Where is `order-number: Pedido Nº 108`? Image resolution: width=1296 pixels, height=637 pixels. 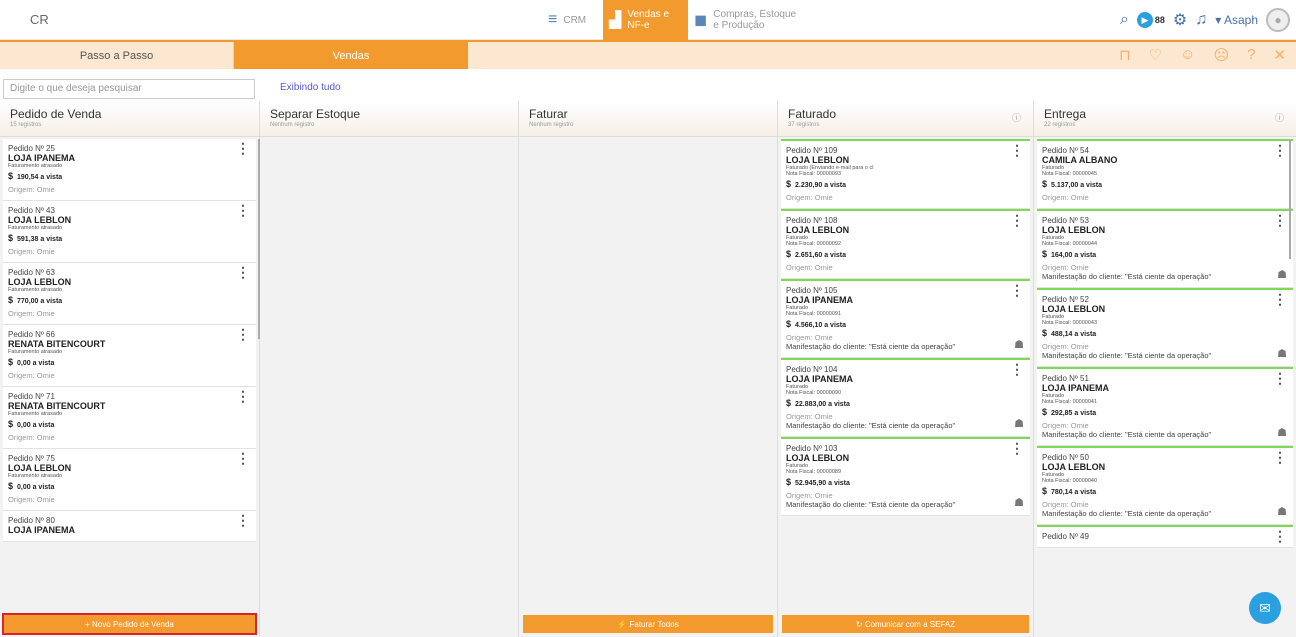 order-number: Pedido Nº 108 is located at coordinates (812, 220).